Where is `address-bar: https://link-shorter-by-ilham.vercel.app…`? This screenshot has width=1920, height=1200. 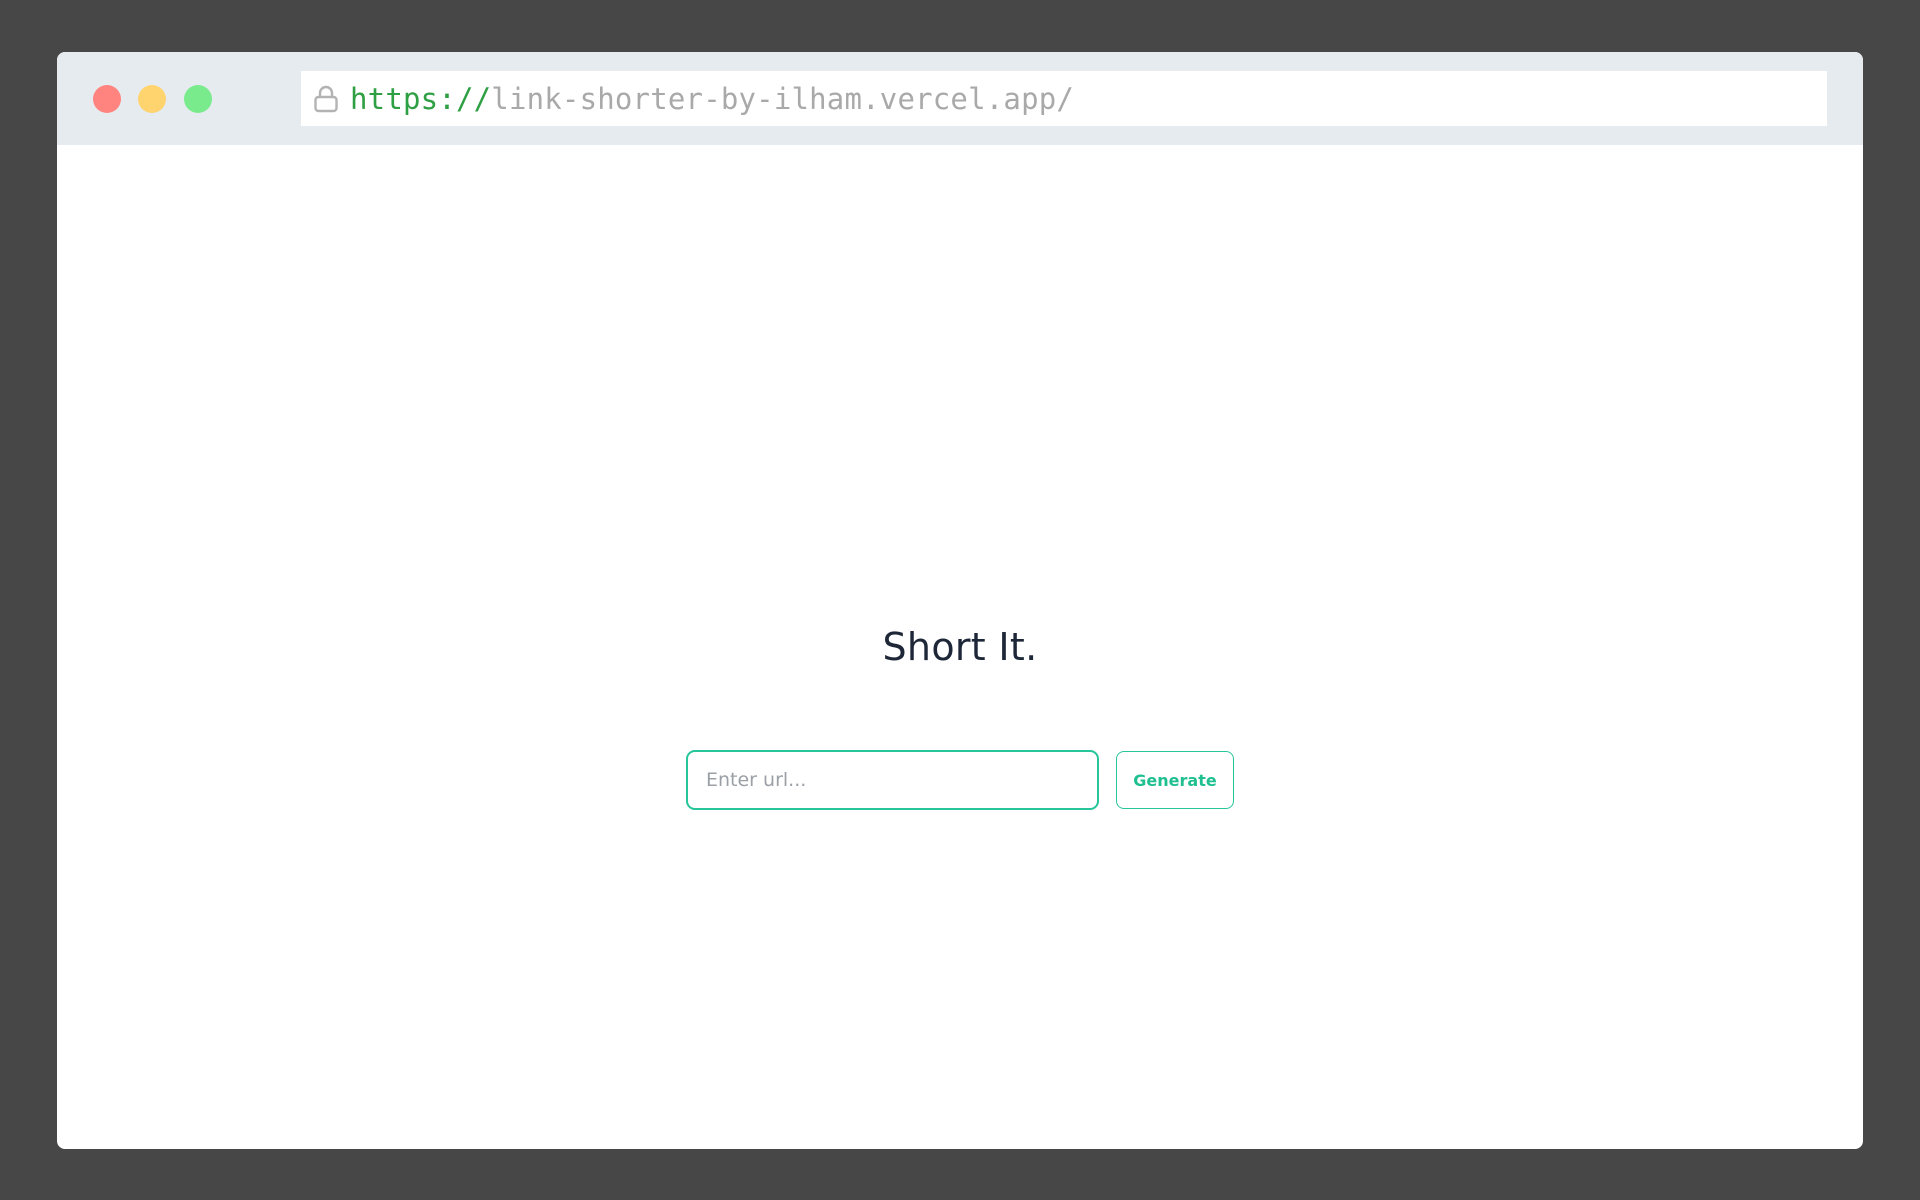
address-bar: https://link-shorter-by-ilham.vercel.app… is located at coordinates (1064, 98).